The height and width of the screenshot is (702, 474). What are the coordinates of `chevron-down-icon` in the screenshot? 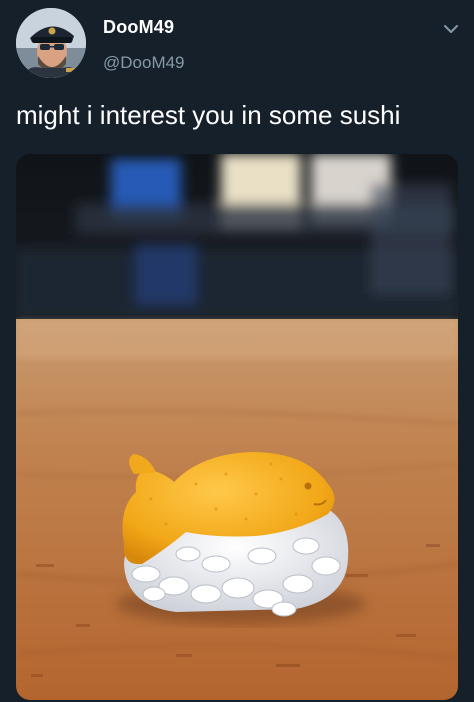 It's located at (451, 29).